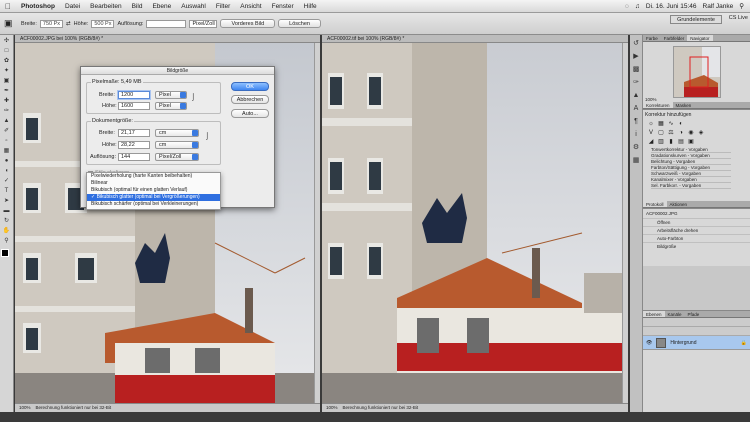  What do you see at coordinates (671, 124) in the screenshot?
I see `curves-icon: ∿` at bounding box center [671, 124].